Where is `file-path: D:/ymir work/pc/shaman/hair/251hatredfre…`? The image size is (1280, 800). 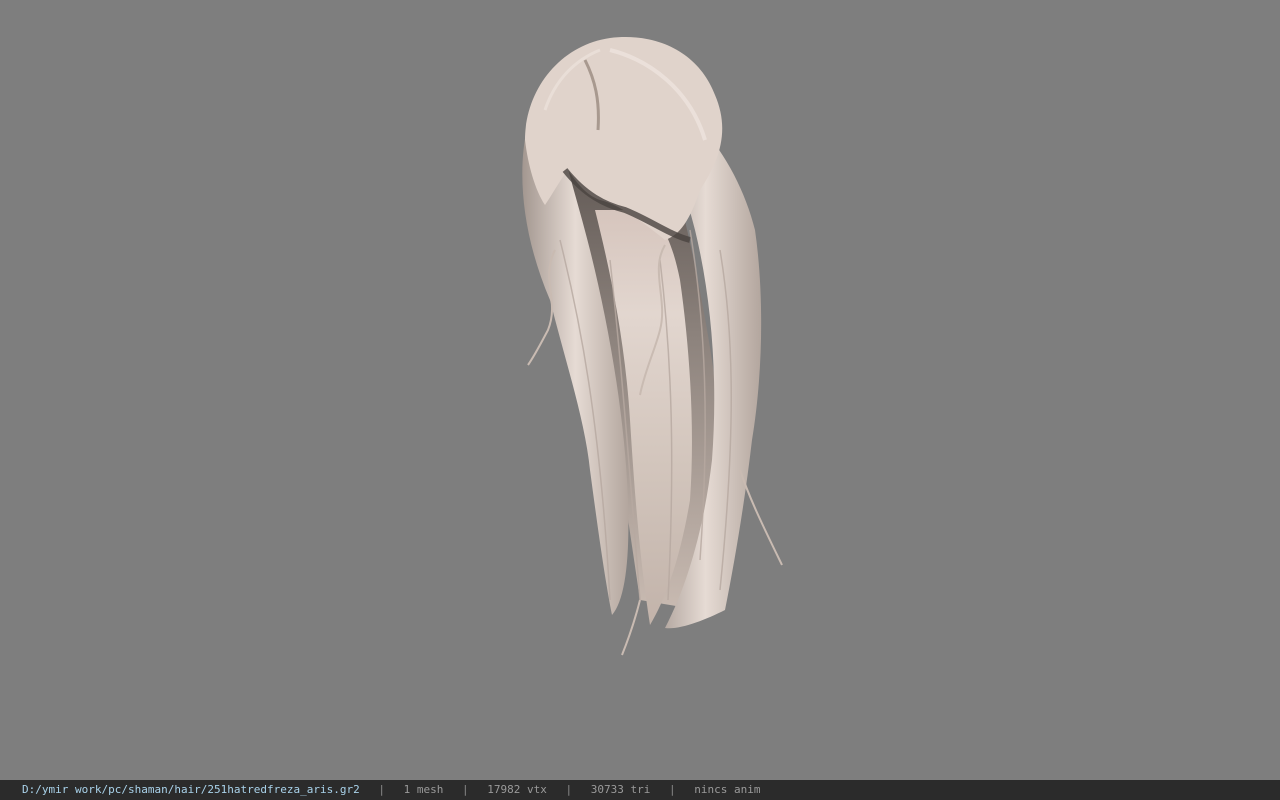
file-path: D:/ymir work/pc/shaman/hair/251hatredfre… is located at coordinates (191, 789).